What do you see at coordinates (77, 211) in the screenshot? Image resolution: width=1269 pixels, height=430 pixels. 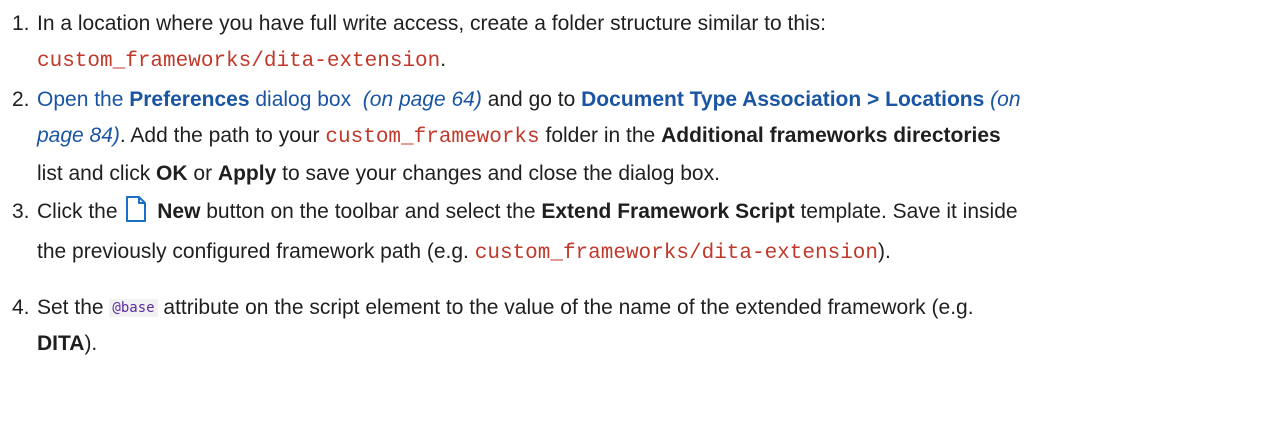 I see `step-text: Click the` at bounding box center [77, 211].